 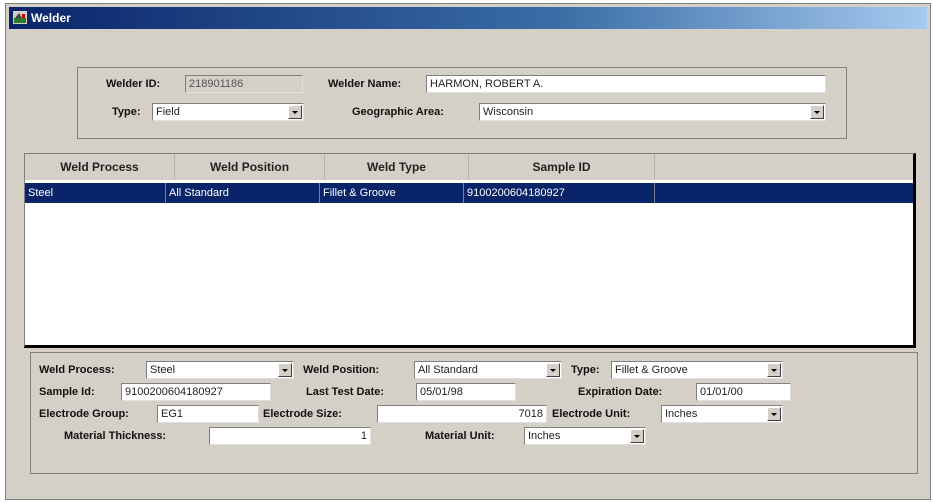 I want to click on electrode-unit-label: Electrode Unit:, so click(x=591, y=414).